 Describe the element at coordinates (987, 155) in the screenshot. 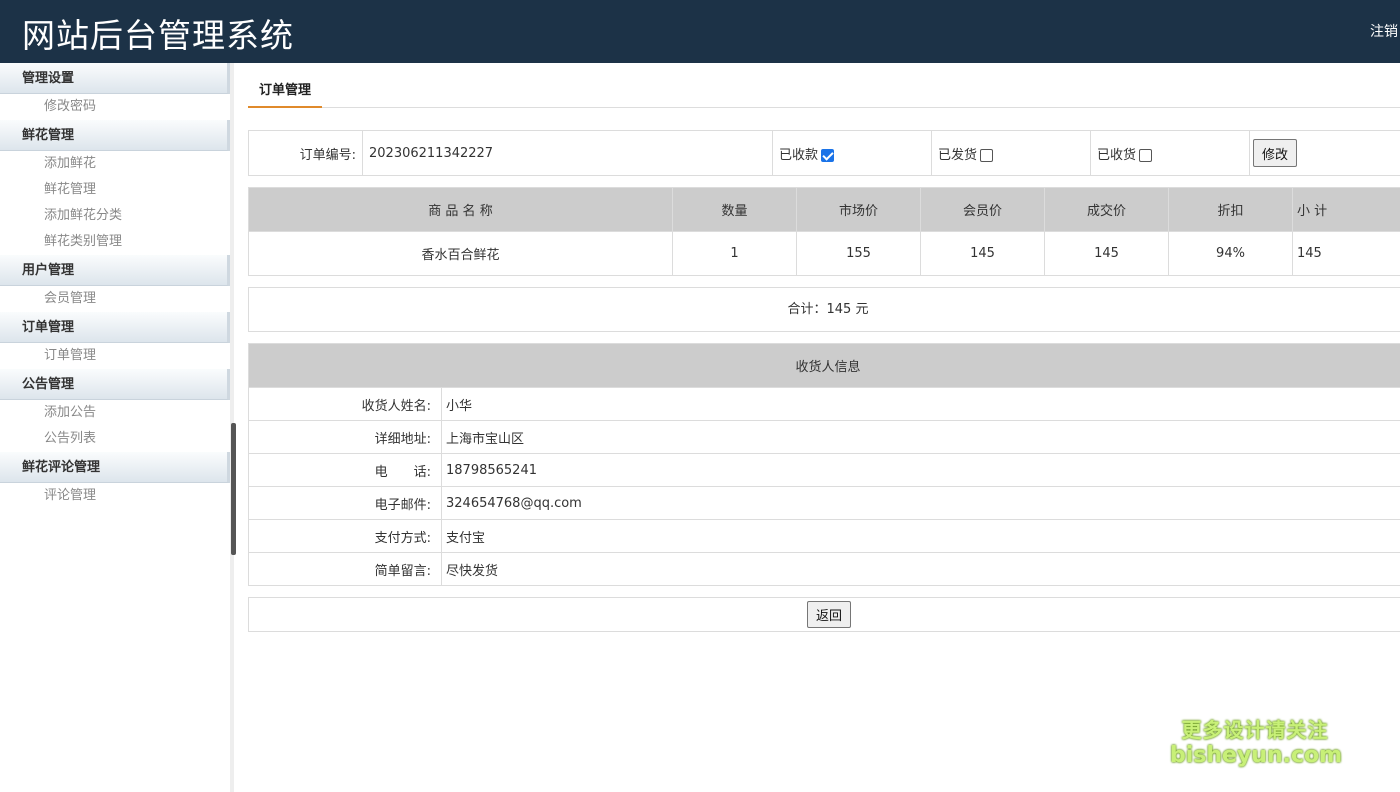

I see `shipped-checkbox` at that location.